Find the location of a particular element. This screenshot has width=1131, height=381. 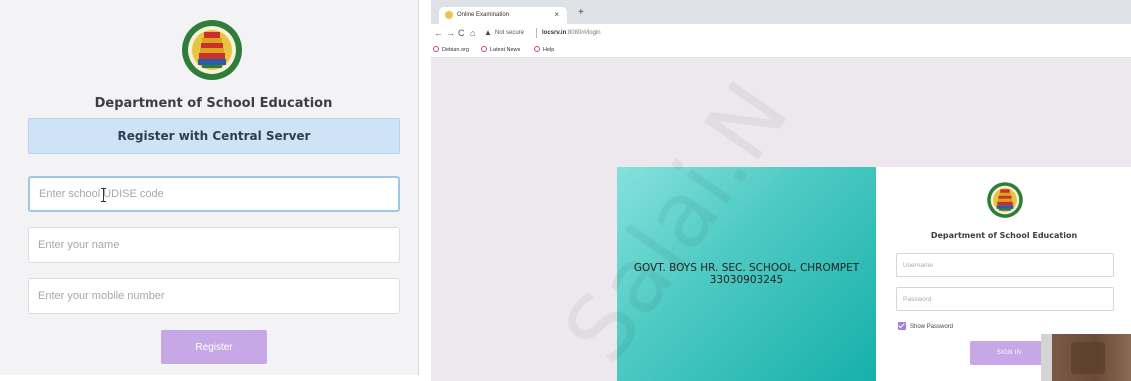

new-tab-button: + is located at coordinates (581, 12).